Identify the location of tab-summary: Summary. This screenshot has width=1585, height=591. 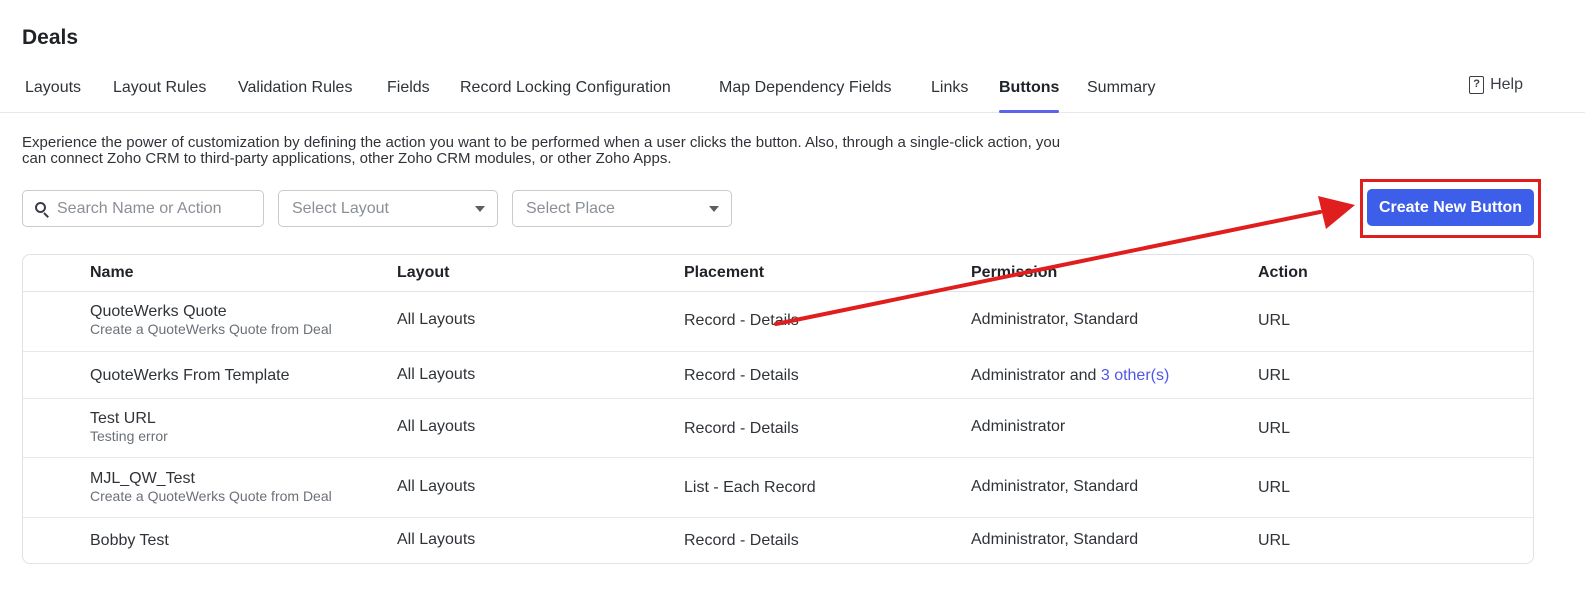
(1121, 88).